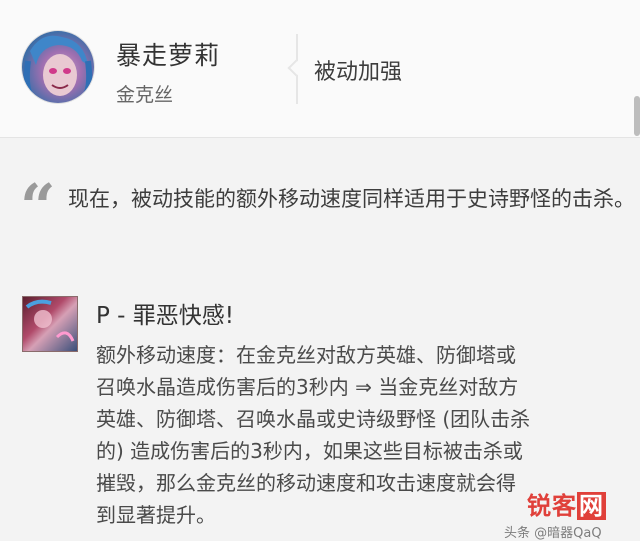 This screenshot has height=541, width=640. Describe the element at coordinates (306, 355) in the screenshot. I see `skill-description-line: 额外移动速度：在金克丝对敌方英雄、防御塔或` at that location.